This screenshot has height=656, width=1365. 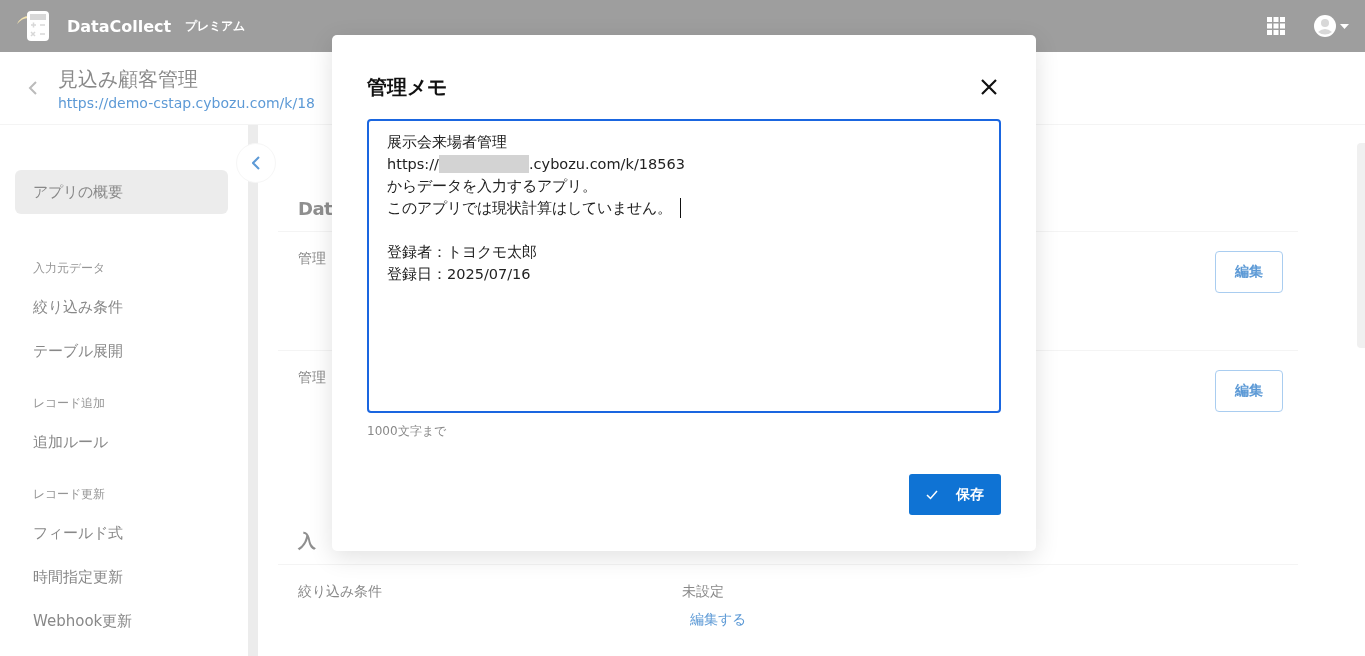 I want to click on memo-line: 登録者：トヨクモ太郎, so click(x=462, y=252).